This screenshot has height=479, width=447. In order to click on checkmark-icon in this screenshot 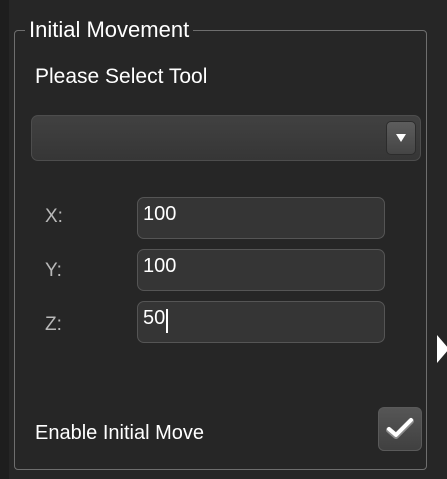, I will do `click(400, 428)`.